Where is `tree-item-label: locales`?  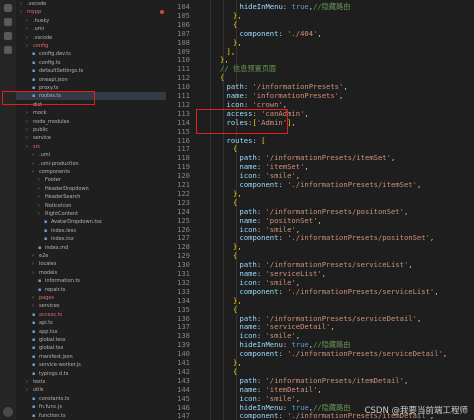 tree-item-label: locales is located at coordinates (48, 264).